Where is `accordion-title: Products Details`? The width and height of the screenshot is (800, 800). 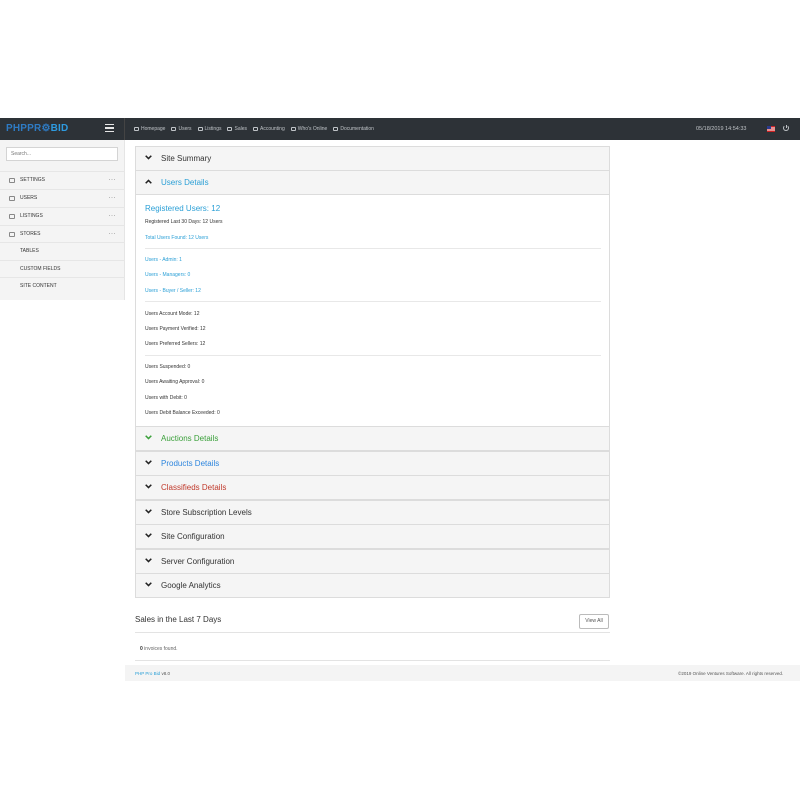 accordion-title: Products Details is located at coordinates (190, 463).